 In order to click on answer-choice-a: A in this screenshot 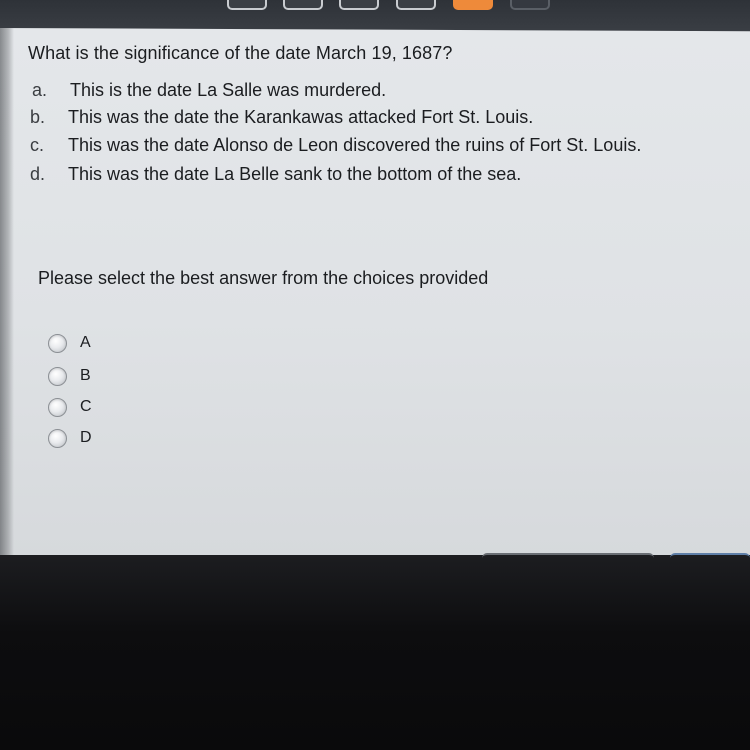, I will do `click(108, 345)`.